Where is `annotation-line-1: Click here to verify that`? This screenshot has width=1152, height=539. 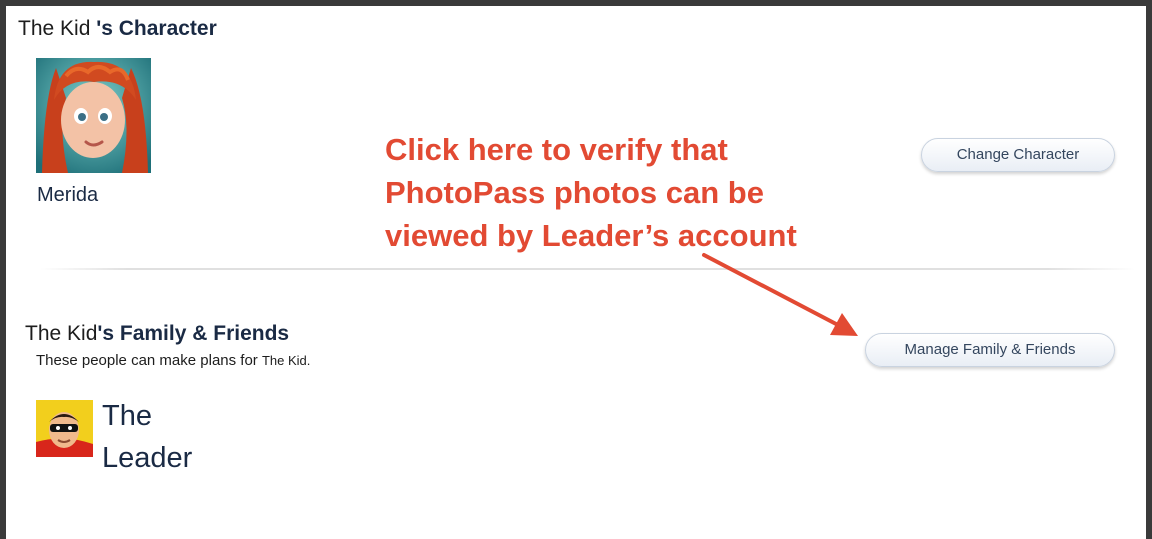 annotation-line-1: Click here to verify that is located at coordinates (556, 149).